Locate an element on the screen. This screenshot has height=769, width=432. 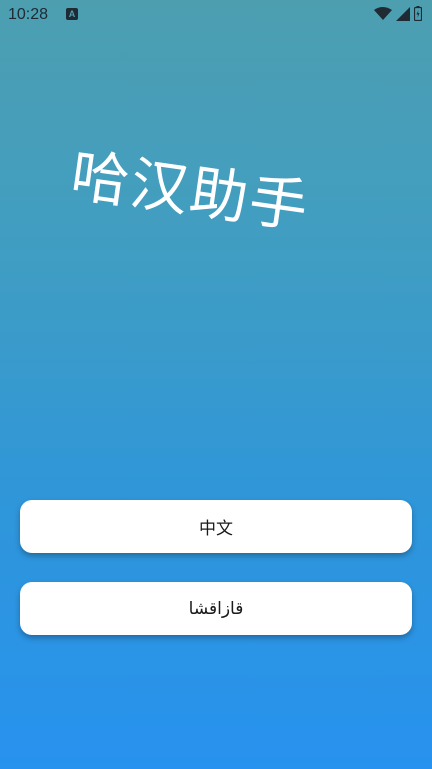
battery-icon is located at coordinates (418, 13).